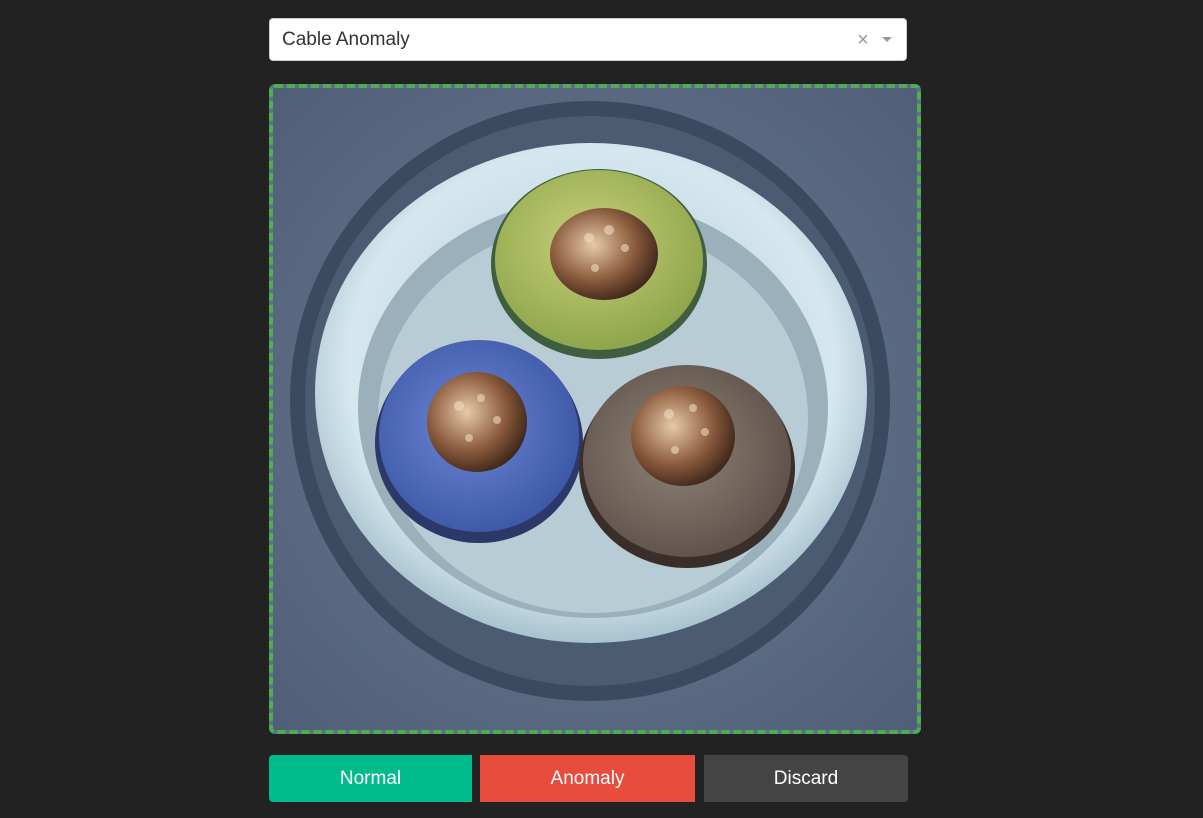  Describe the element at coordinates (346, 39) in the screenshot. I see `category-select-value: Cable Anomaly` at that location.